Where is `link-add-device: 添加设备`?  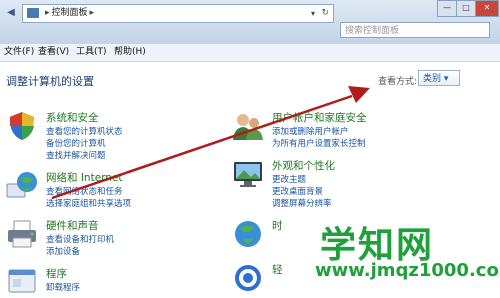
link-add-device: 添加设备 is located at coordinates (63, 251).